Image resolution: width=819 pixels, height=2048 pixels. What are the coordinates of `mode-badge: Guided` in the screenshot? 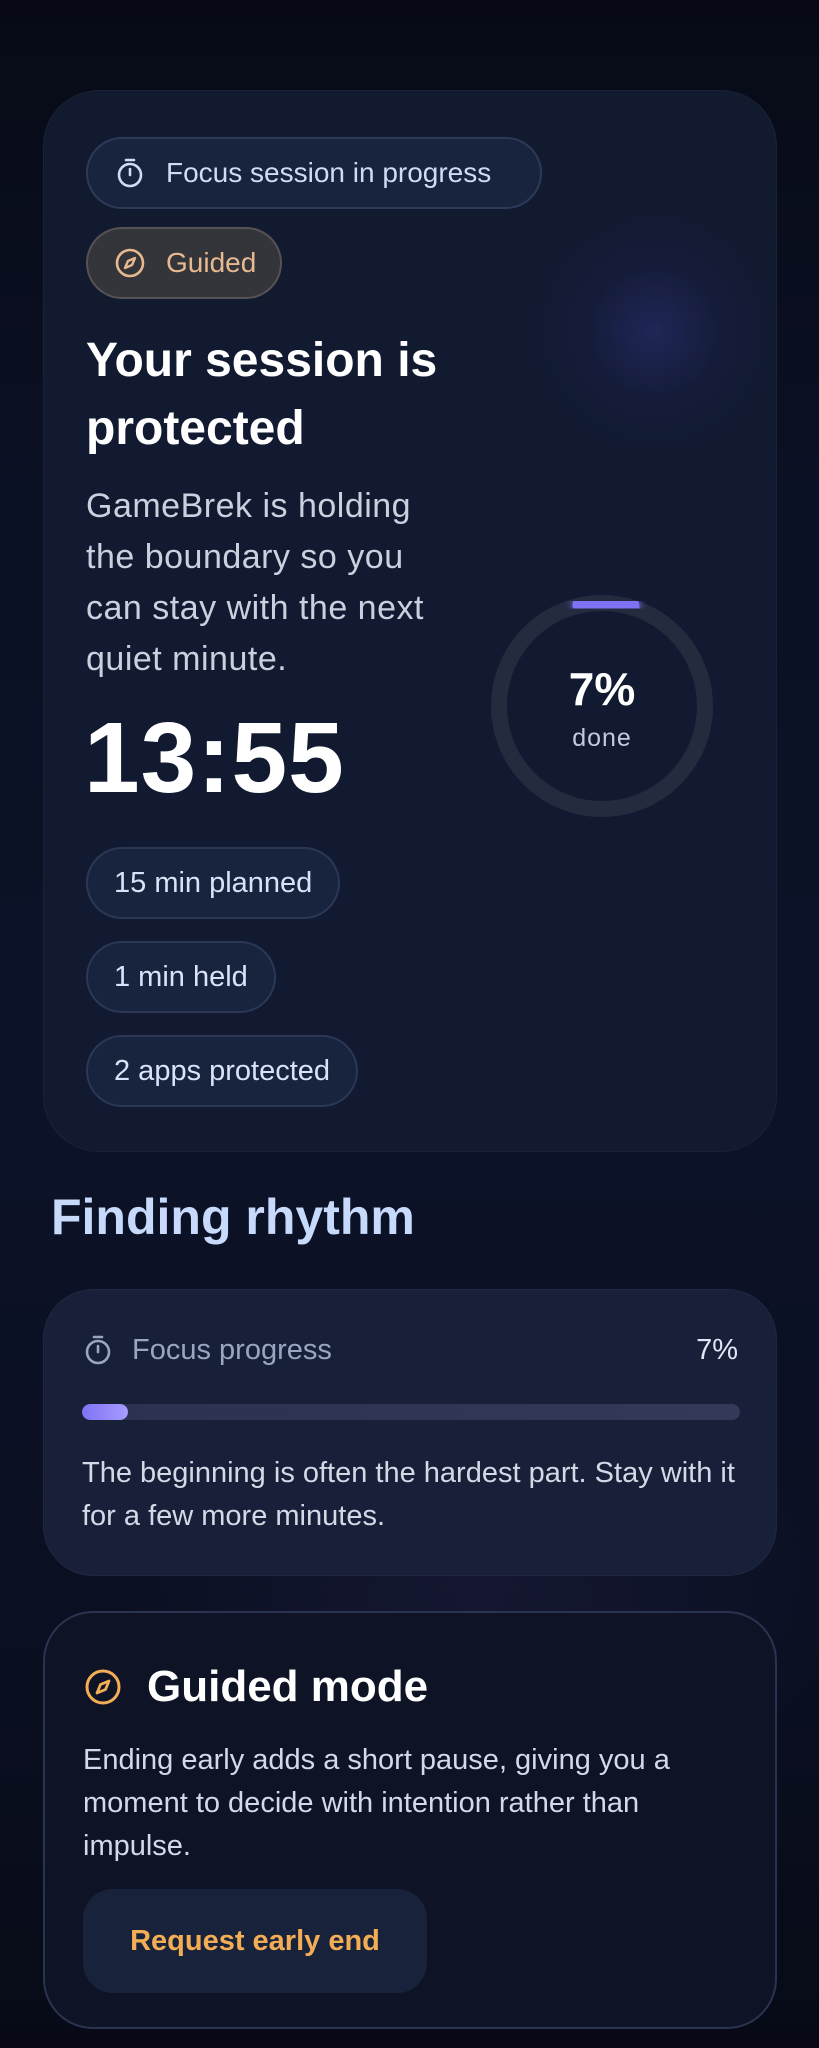 It's located at (184, 263).